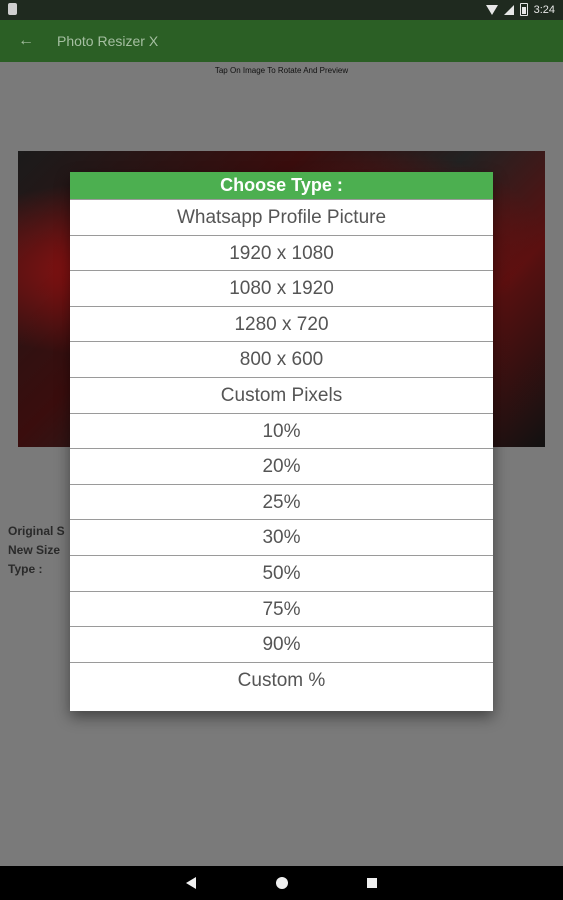 The image size is (563, 900). I want to click on option-1280x720: 1280 x 720, so click(281, 323).